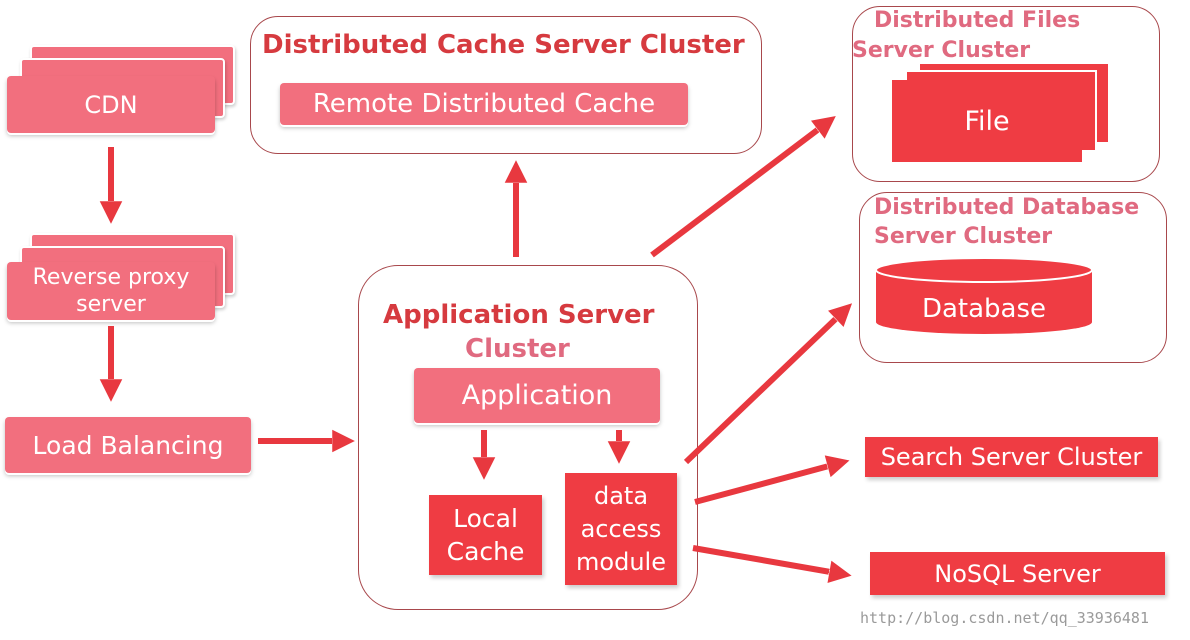  I want to click on arrow-to-database, so click(764, 387).